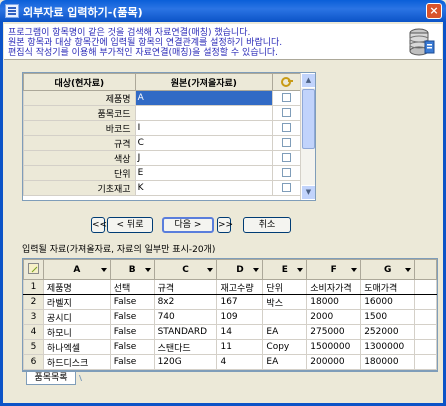  I want to click on mapping-row: 바코드 I, so click(162, 128).